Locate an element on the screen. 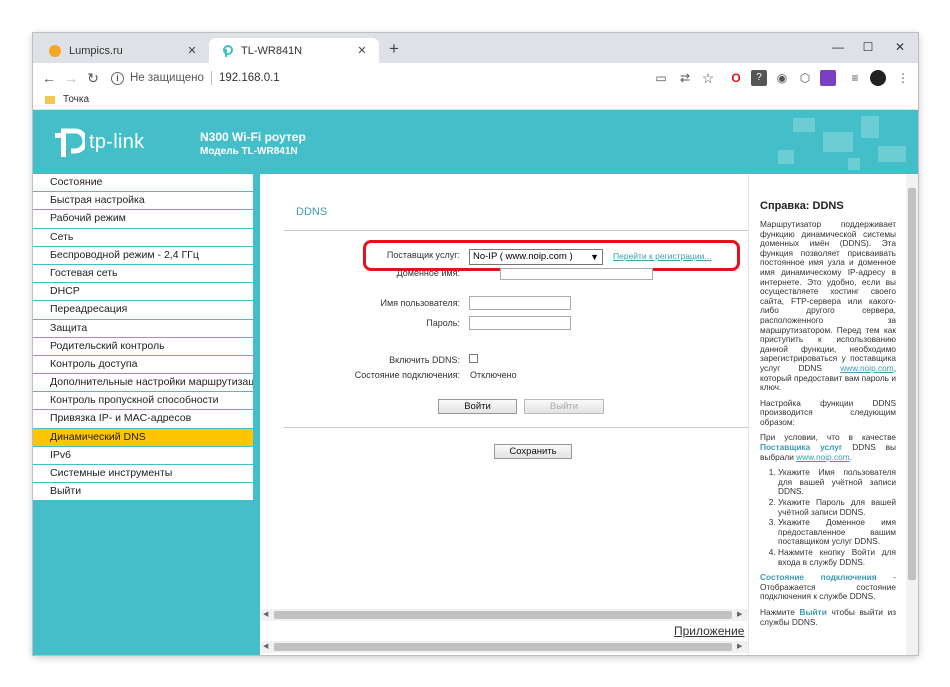 The height and width of the screenshot is (687, 950). tab-bar: Lumpics.ru ✕ TL-WR841N ✕ + — ☐ ✕ is located at coordinates (475, 48).